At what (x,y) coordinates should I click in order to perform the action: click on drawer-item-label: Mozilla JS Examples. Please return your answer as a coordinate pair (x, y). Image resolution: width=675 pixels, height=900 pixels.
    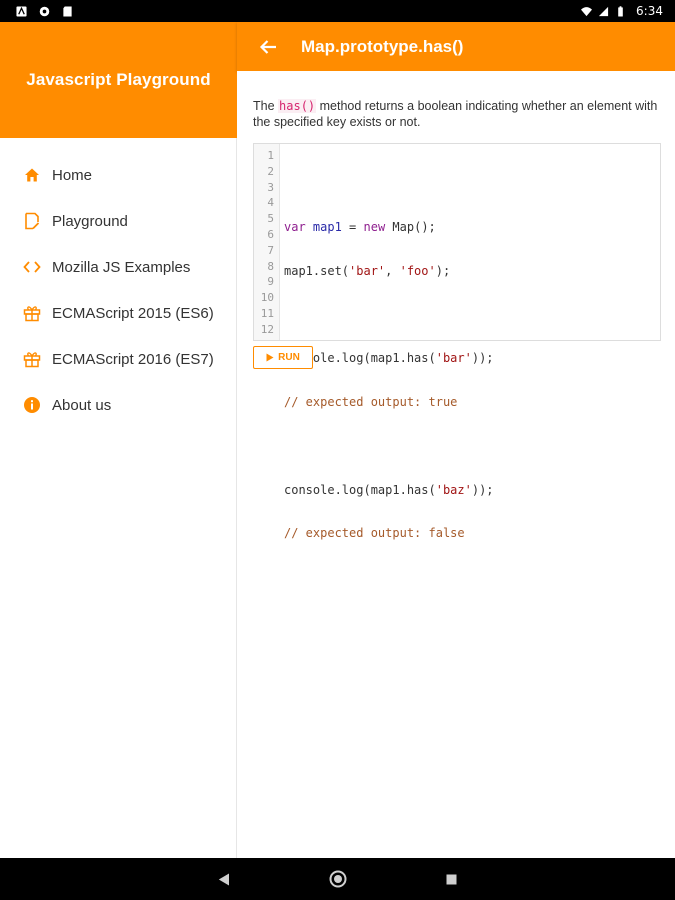
    Looking at the image, I should click on (121, 267).